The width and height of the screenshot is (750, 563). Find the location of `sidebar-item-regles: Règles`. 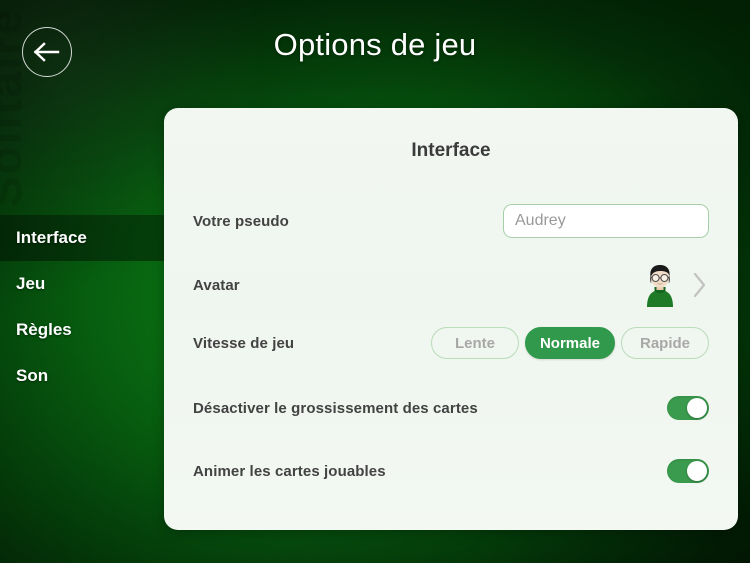

sidebar-item-regles: Règles is located at coordinates (82, 330).